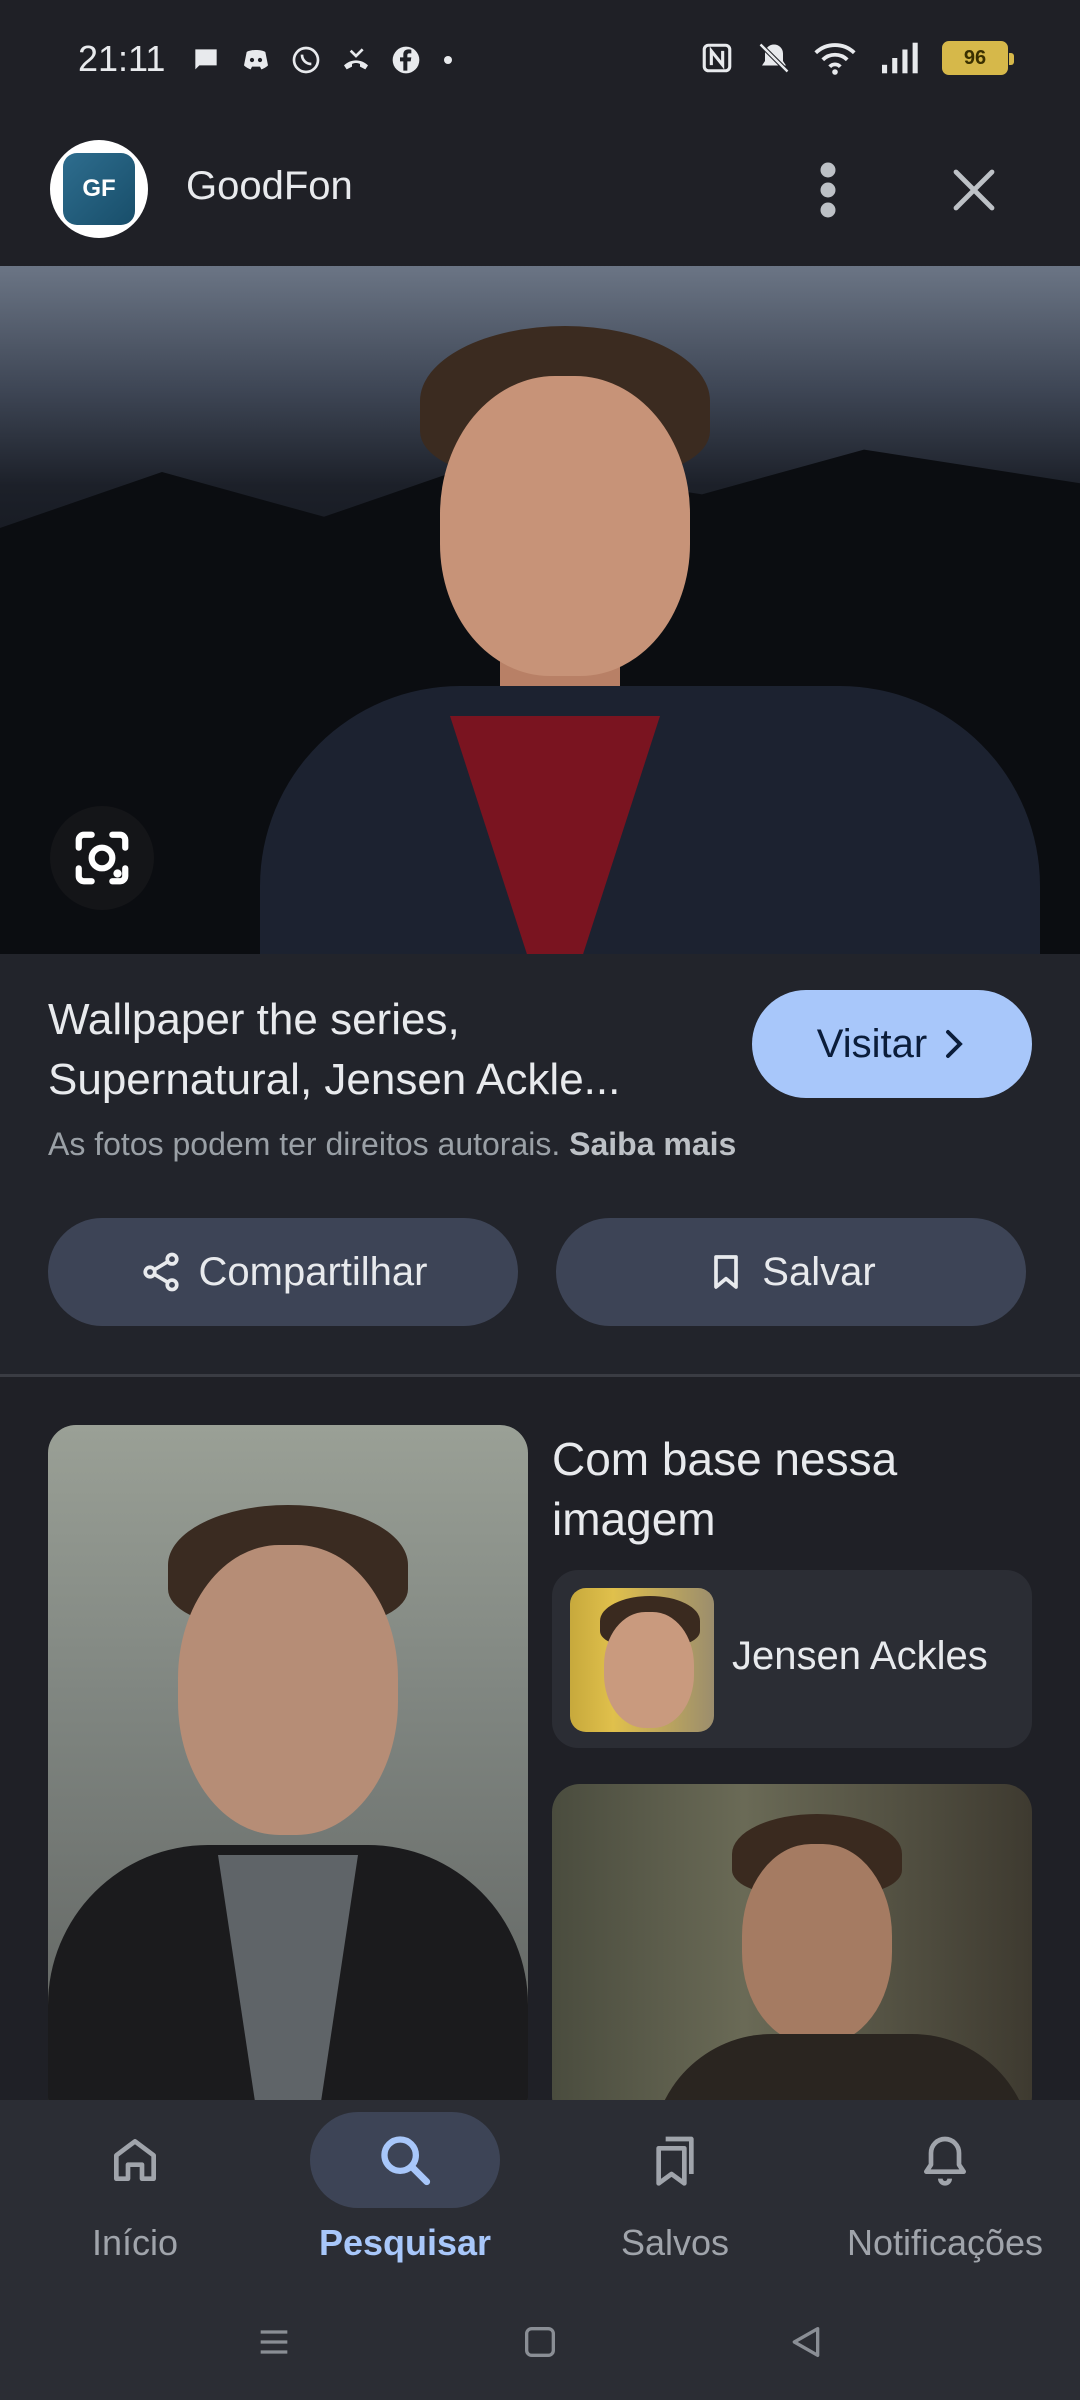 The width and height of the screenshot is (1080, 2400). I want to click on missed-call-icon, so click(356, 59).